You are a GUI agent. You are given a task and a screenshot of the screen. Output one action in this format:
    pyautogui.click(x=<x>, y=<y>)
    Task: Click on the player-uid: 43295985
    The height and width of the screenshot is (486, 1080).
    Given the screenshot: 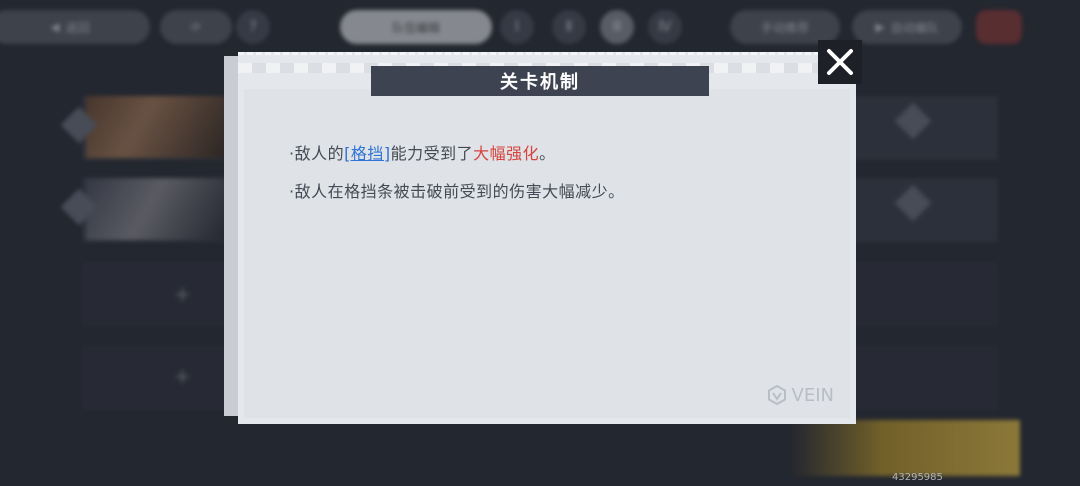 What is the action you would take?
    pyautogui.click(x=917, y=477)
    